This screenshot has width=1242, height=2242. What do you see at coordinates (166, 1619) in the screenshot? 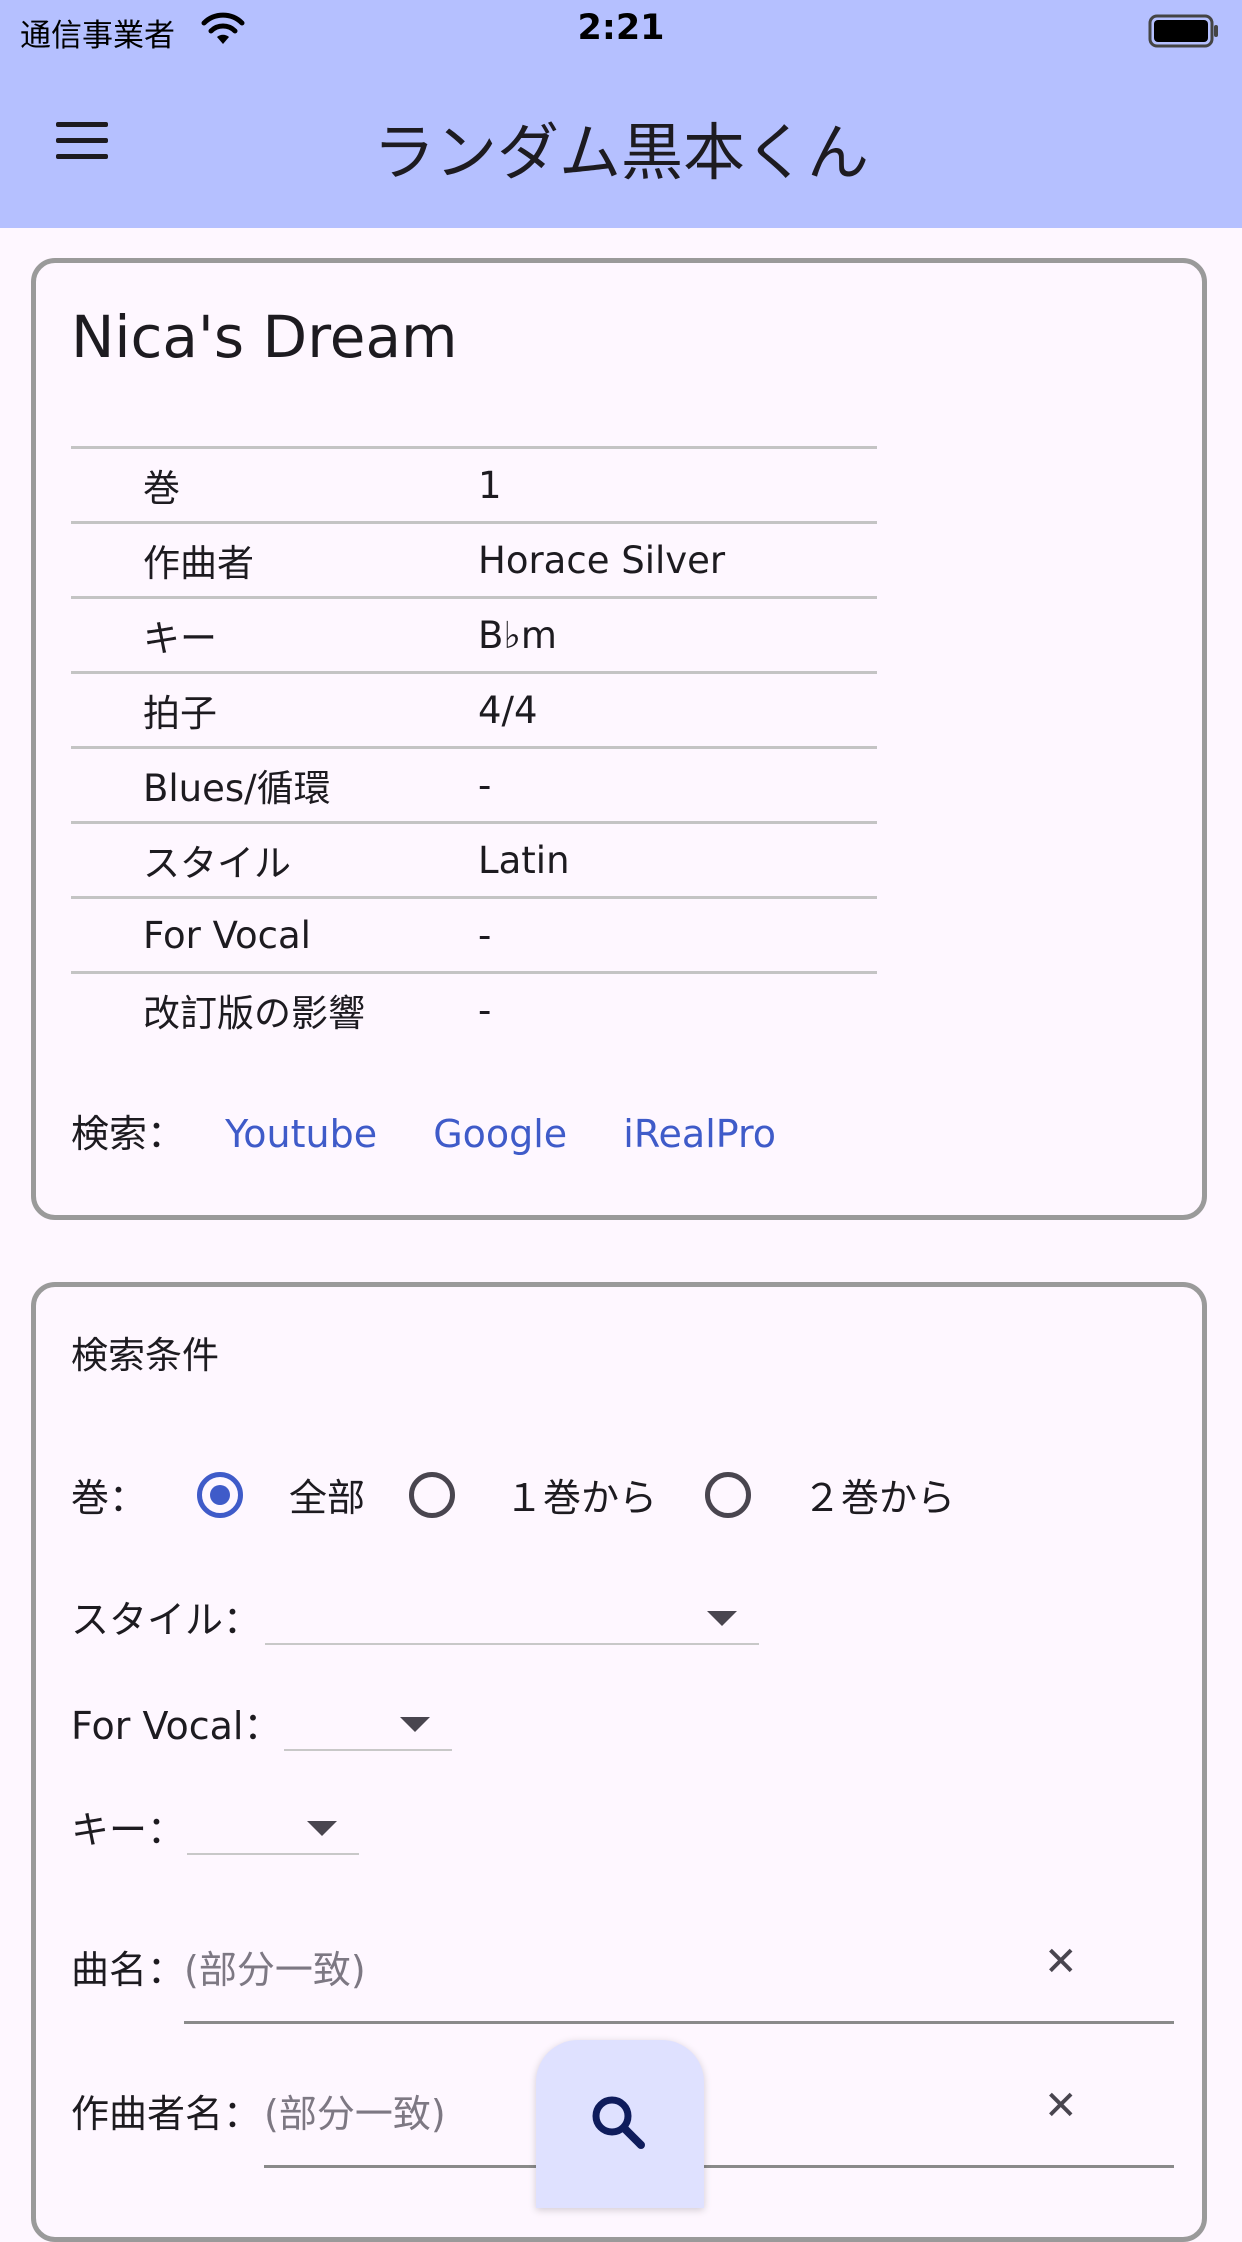
I see `style-label: スタイル：` at bounding box center [166, 1619].